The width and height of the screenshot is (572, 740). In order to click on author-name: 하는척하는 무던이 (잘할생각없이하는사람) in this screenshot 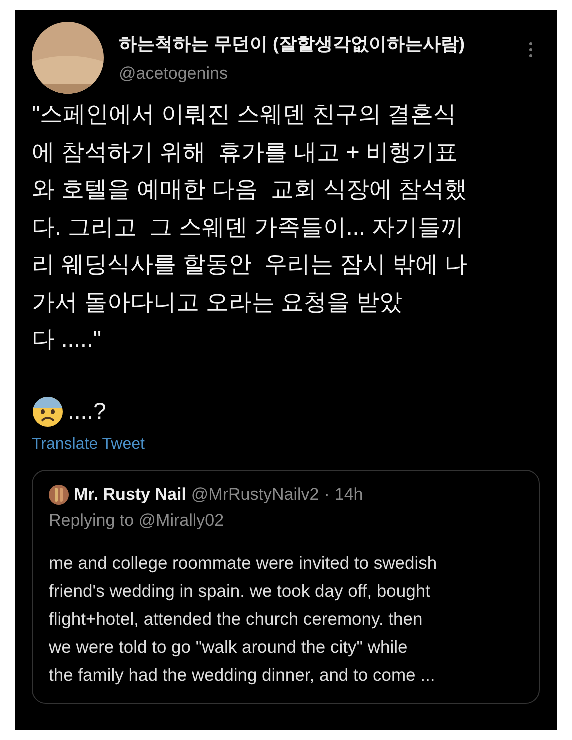, I will do `click(292, 44)`.